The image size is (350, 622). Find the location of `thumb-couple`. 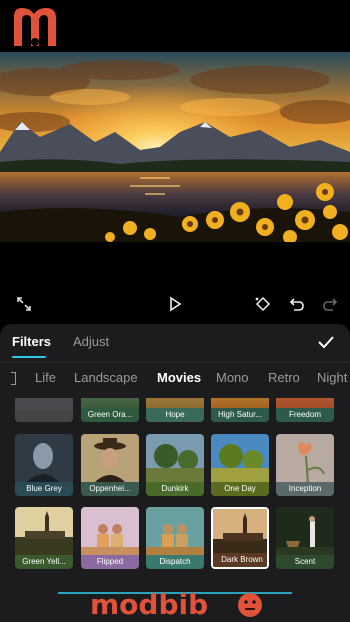

thumb-couple is located at coordinates (110, 532).